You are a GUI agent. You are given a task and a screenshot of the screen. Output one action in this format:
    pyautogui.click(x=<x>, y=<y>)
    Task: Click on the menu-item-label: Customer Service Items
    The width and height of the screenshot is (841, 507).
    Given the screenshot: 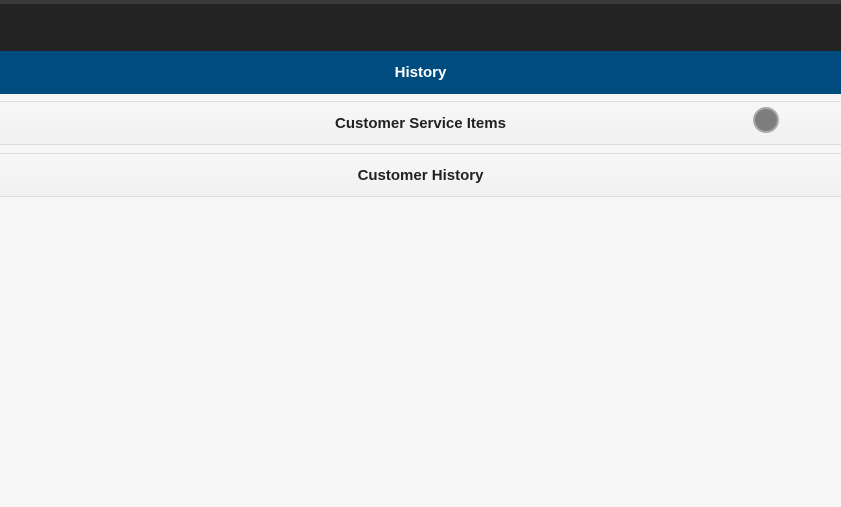 What is the action you would take?
    pyautogui.click(x=420, y=123)
    